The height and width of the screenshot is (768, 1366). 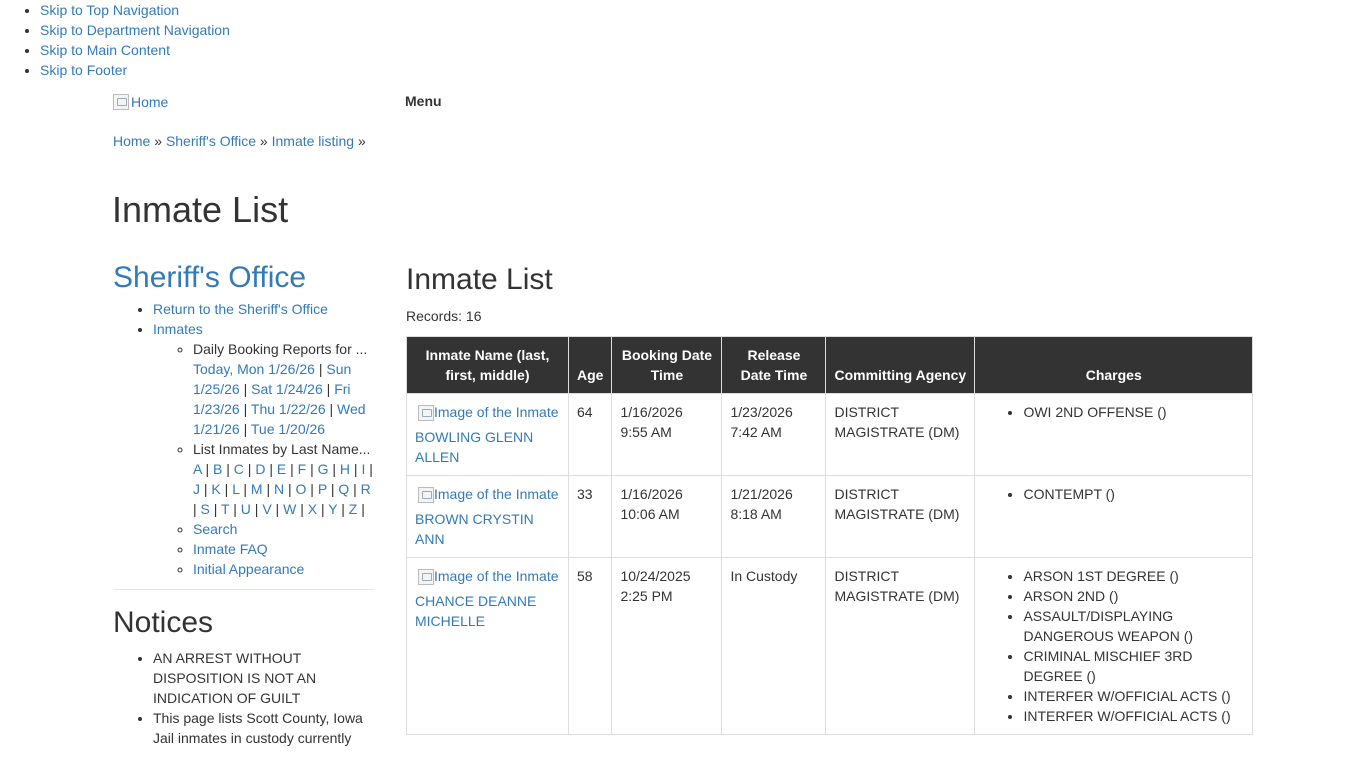 What do you see at coordinates (211, 141) in the screenshot?
I see `breadcrumb-sheriffs-office: Sheriff's Office` at bounding box center [211, 141].